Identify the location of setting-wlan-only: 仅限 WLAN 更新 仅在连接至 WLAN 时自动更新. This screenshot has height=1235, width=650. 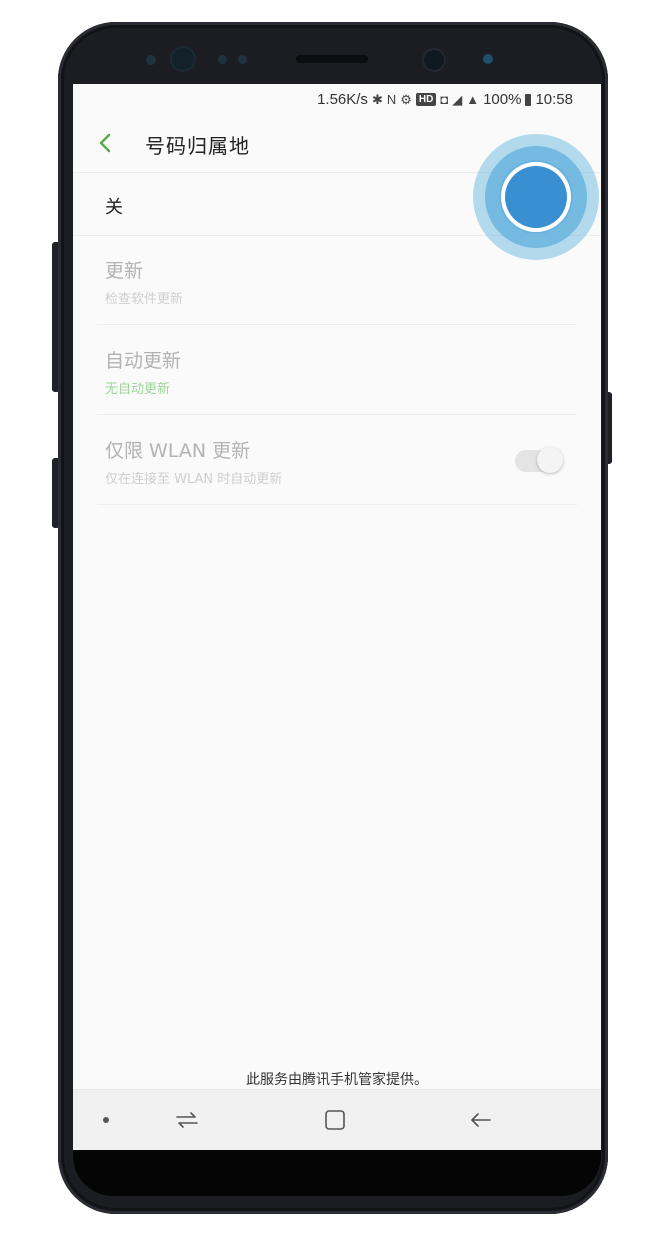
(337, 460).